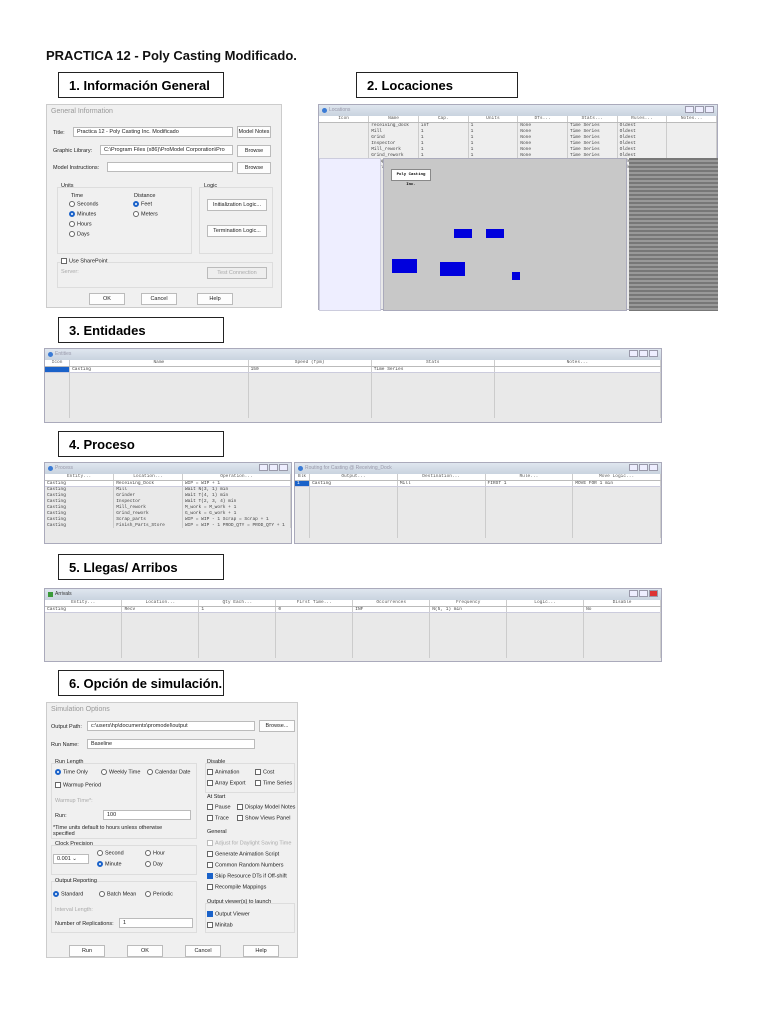 The width and height of the screenshot is (768, 1024). I want to click on radio-minutes: Minutes, so click(82, 214).